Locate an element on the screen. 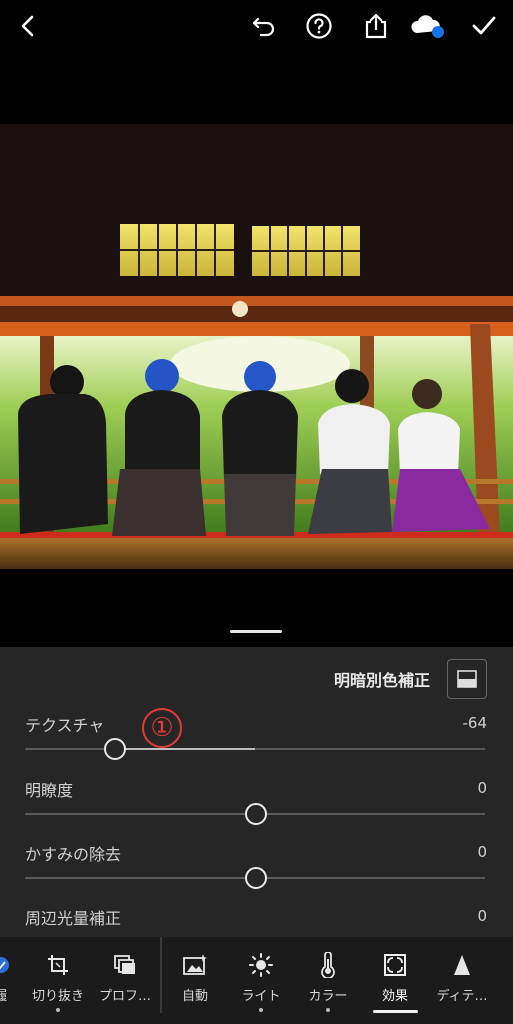  texture-slider-thumb is located at coordinates (115, 749).